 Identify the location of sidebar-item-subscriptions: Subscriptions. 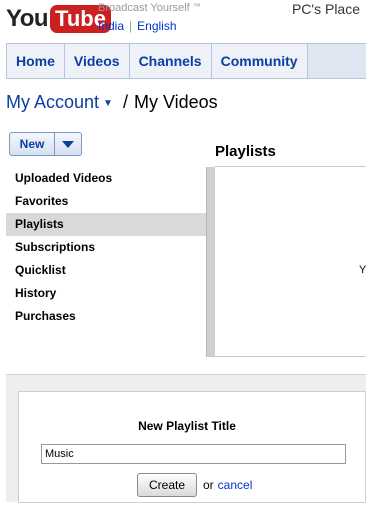
(106, 247).